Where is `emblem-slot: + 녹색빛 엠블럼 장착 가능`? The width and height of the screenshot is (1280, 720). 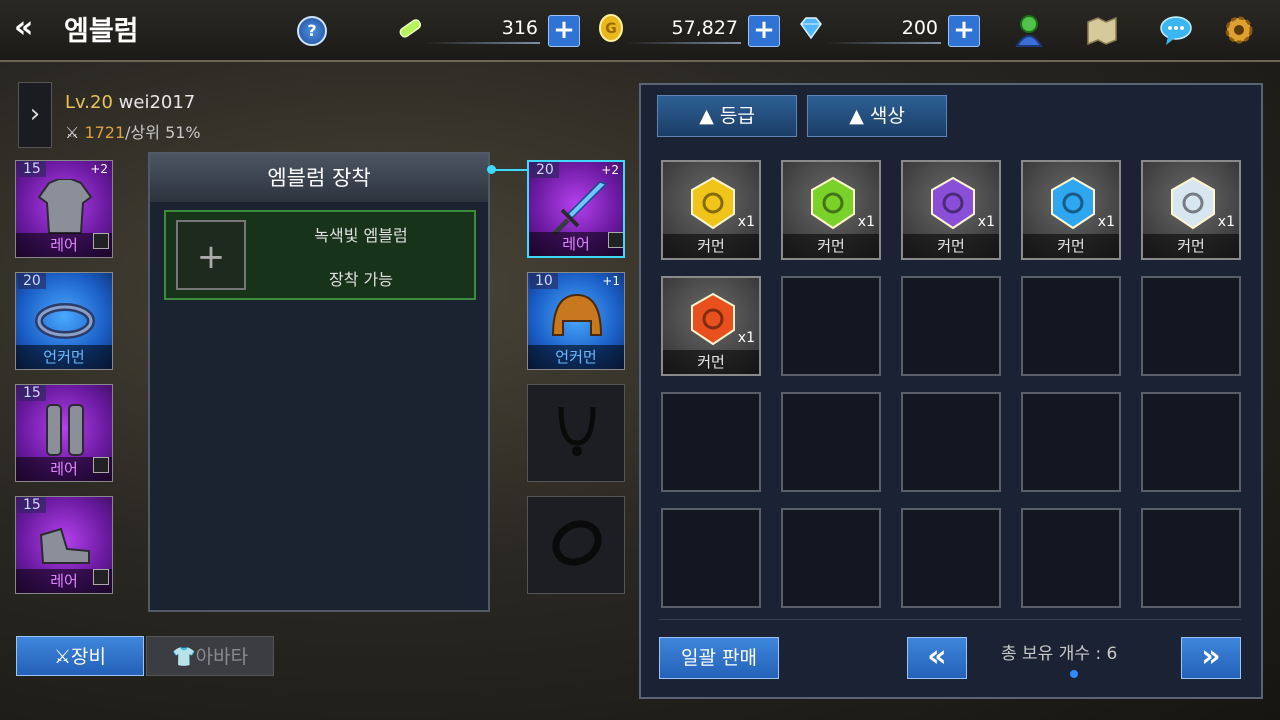
emblem-slot: + 녹색빛 엠블럼 장착 가능 is located at coordinates (320, 255).